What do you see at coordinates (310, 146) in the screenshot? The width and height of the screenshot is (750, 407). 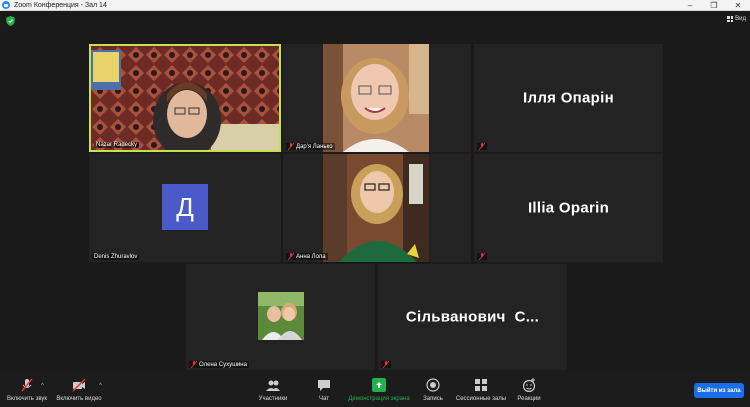 I see `participant-name: Дар'я Ланько` at bounding box center [310, 146].